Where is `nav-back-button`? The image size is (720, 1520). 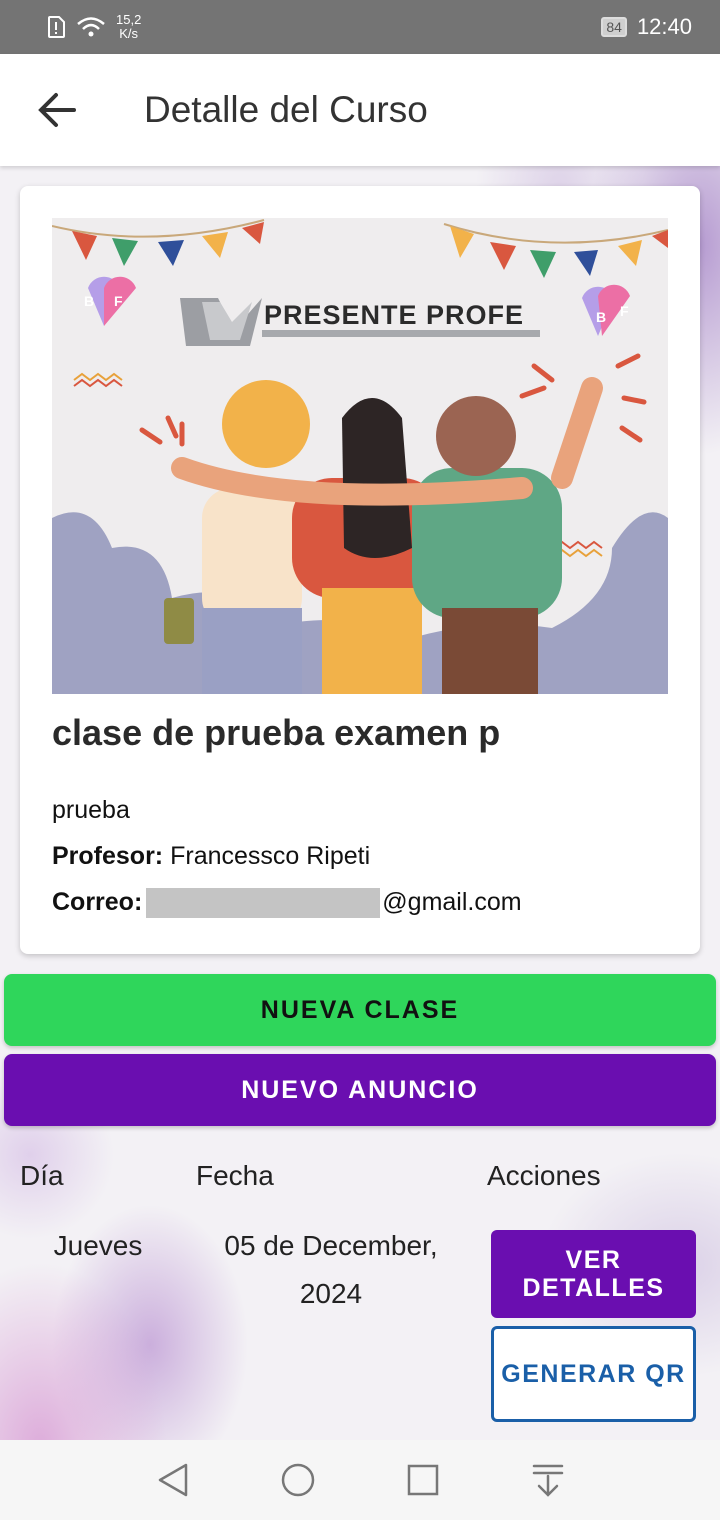 nav-back-button is located at coordinates (173, 1480).